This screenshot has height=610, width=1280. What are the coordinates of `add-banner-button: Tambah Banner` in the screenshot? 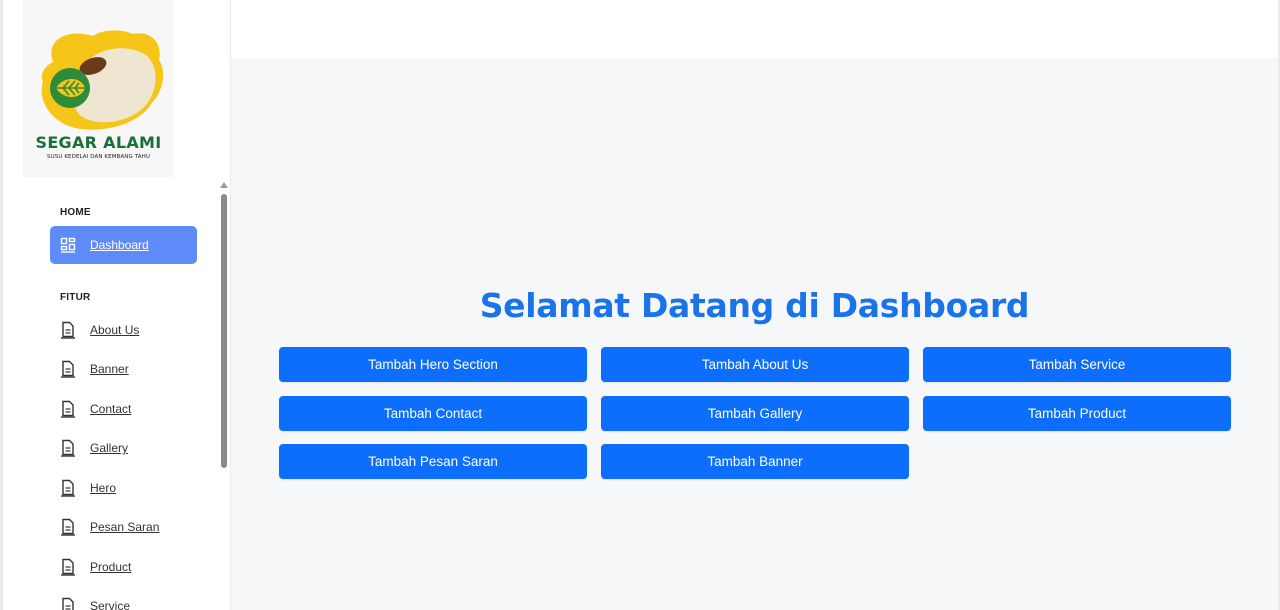 It's located at (755, 461).